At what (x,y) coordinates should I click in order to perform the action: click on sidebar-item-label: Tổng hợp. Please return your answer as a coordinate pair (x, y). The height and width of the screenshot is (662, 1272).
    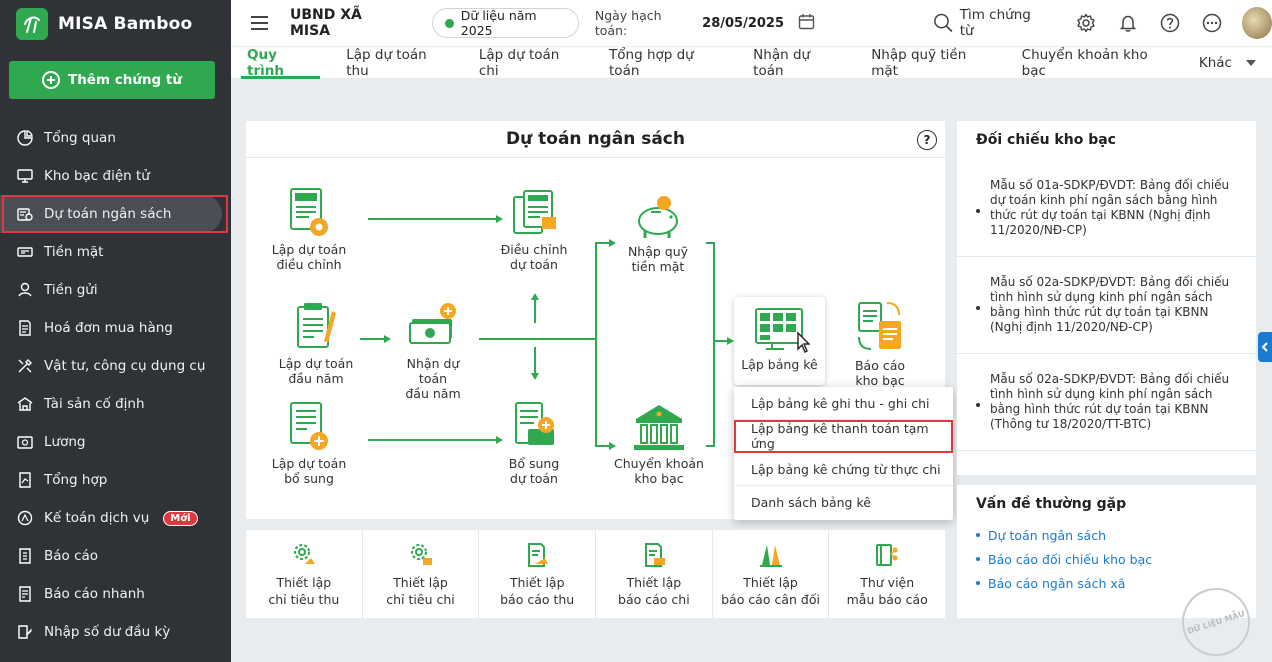
    Looking at the image, I should click on (76, 480).